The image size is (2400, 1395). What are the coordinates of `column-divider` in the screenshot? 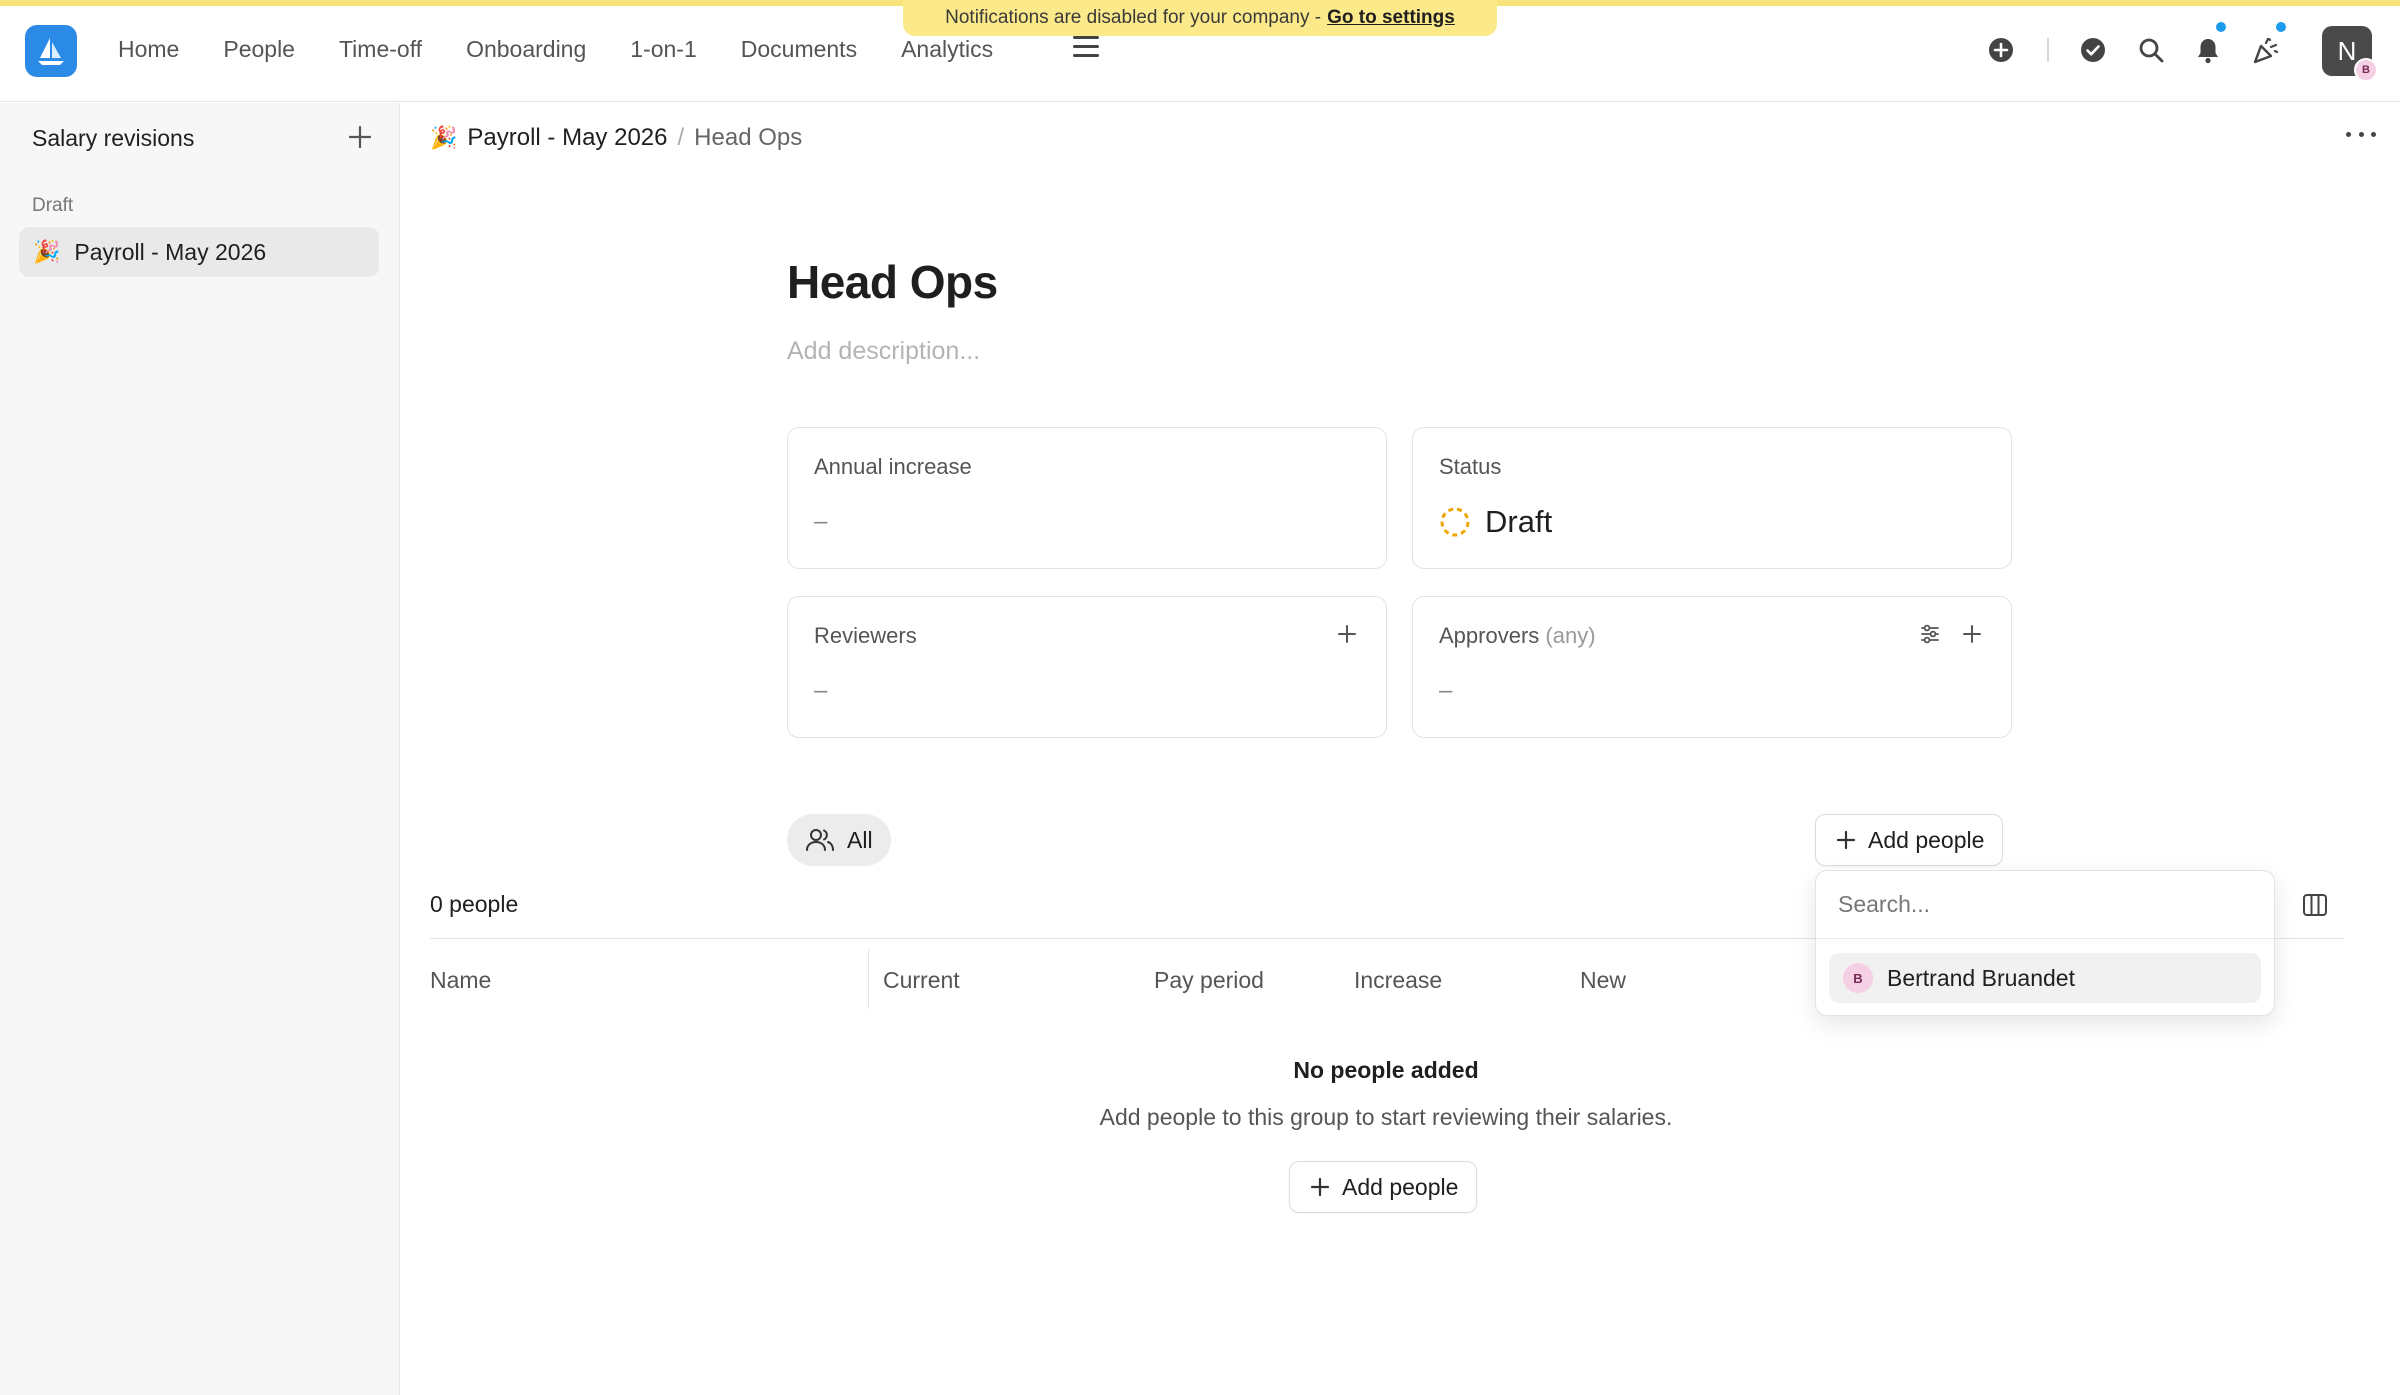 It's located at (868, 979).